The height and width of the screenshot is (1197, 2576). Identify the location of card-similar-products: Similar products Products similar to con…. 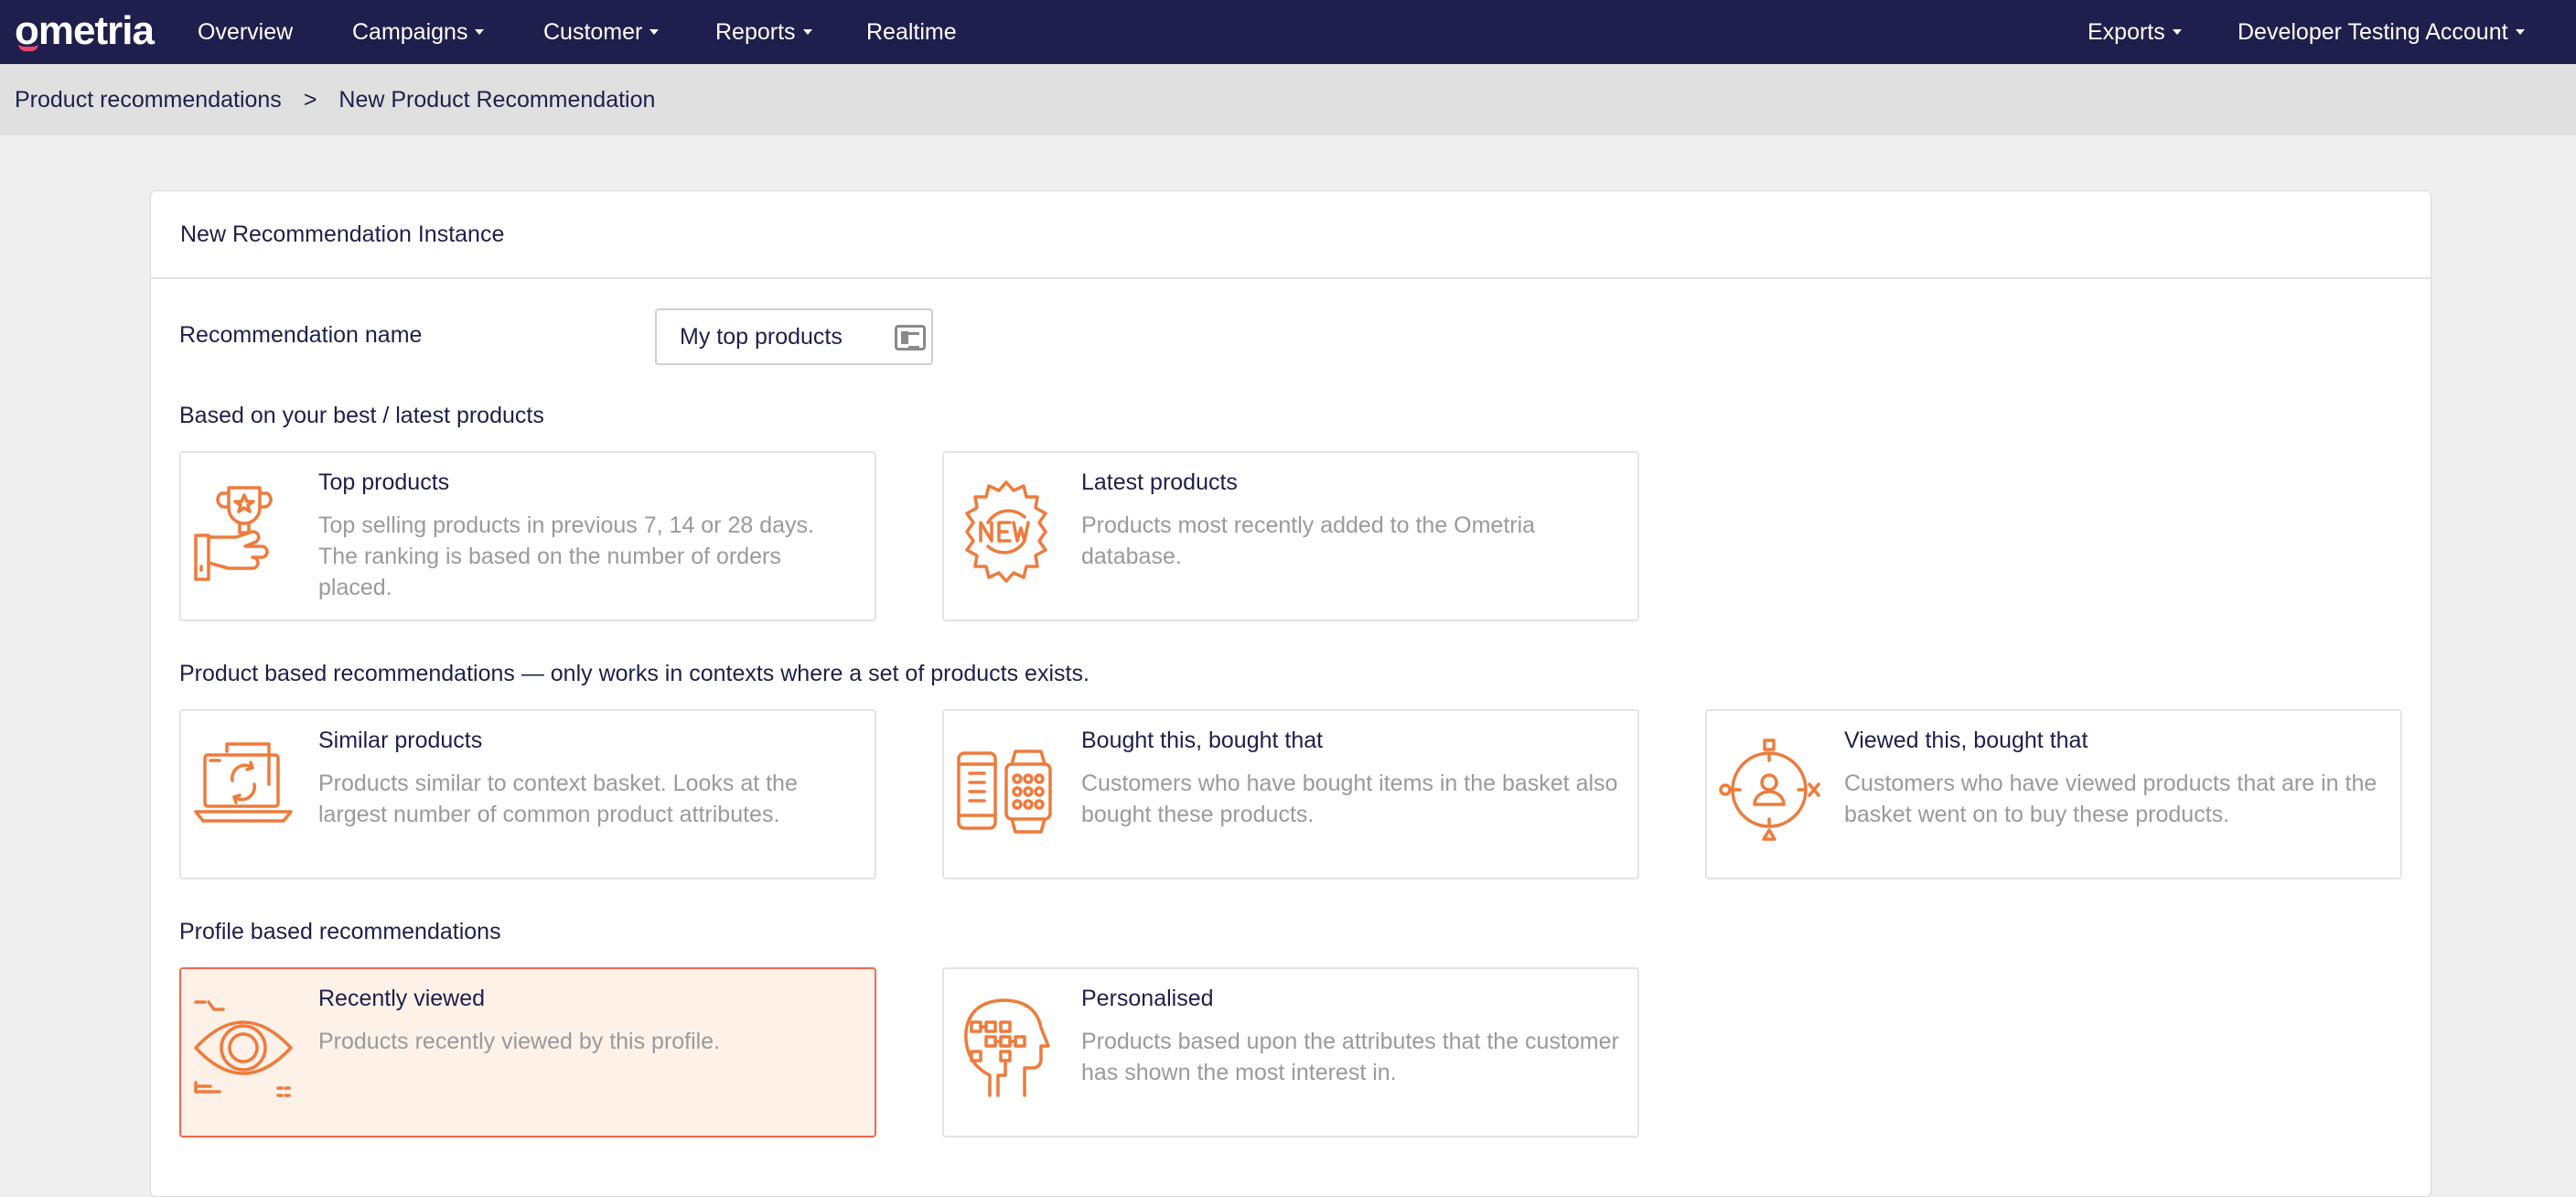
(528, 794).